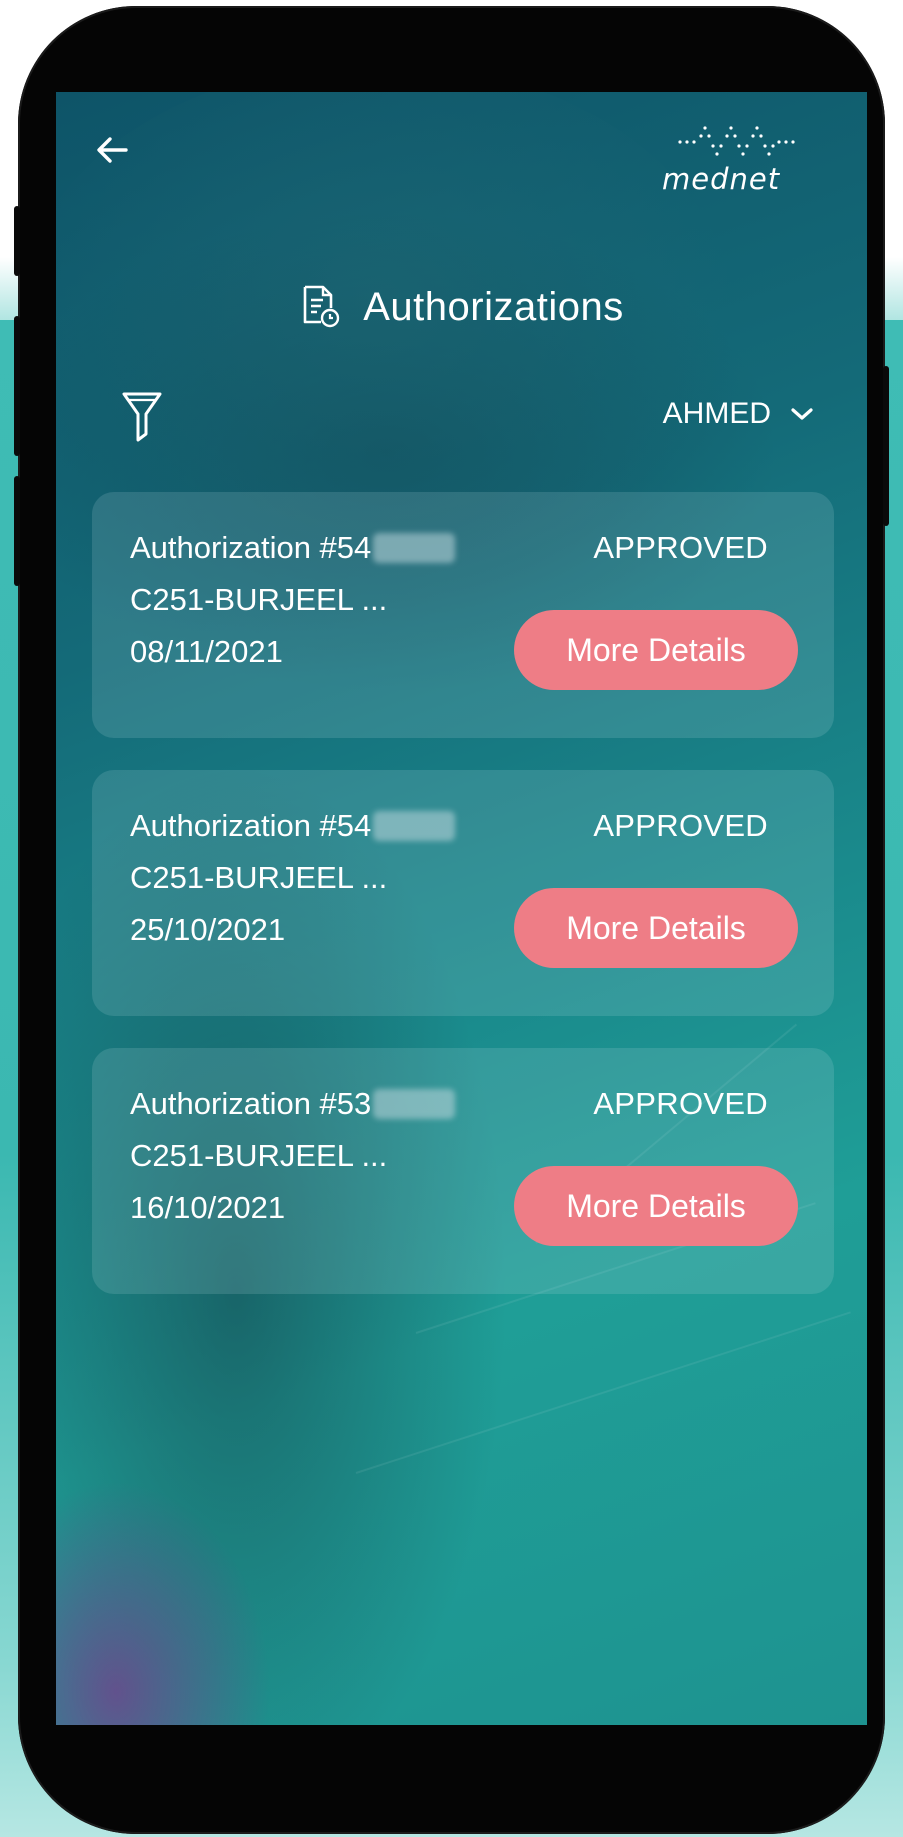 The image size is (903, 1837). What do you see at coordinates (716, 413) in the screenshot?
I see `member-dropdown-value: AHMED` at bounding box center [716, 413].